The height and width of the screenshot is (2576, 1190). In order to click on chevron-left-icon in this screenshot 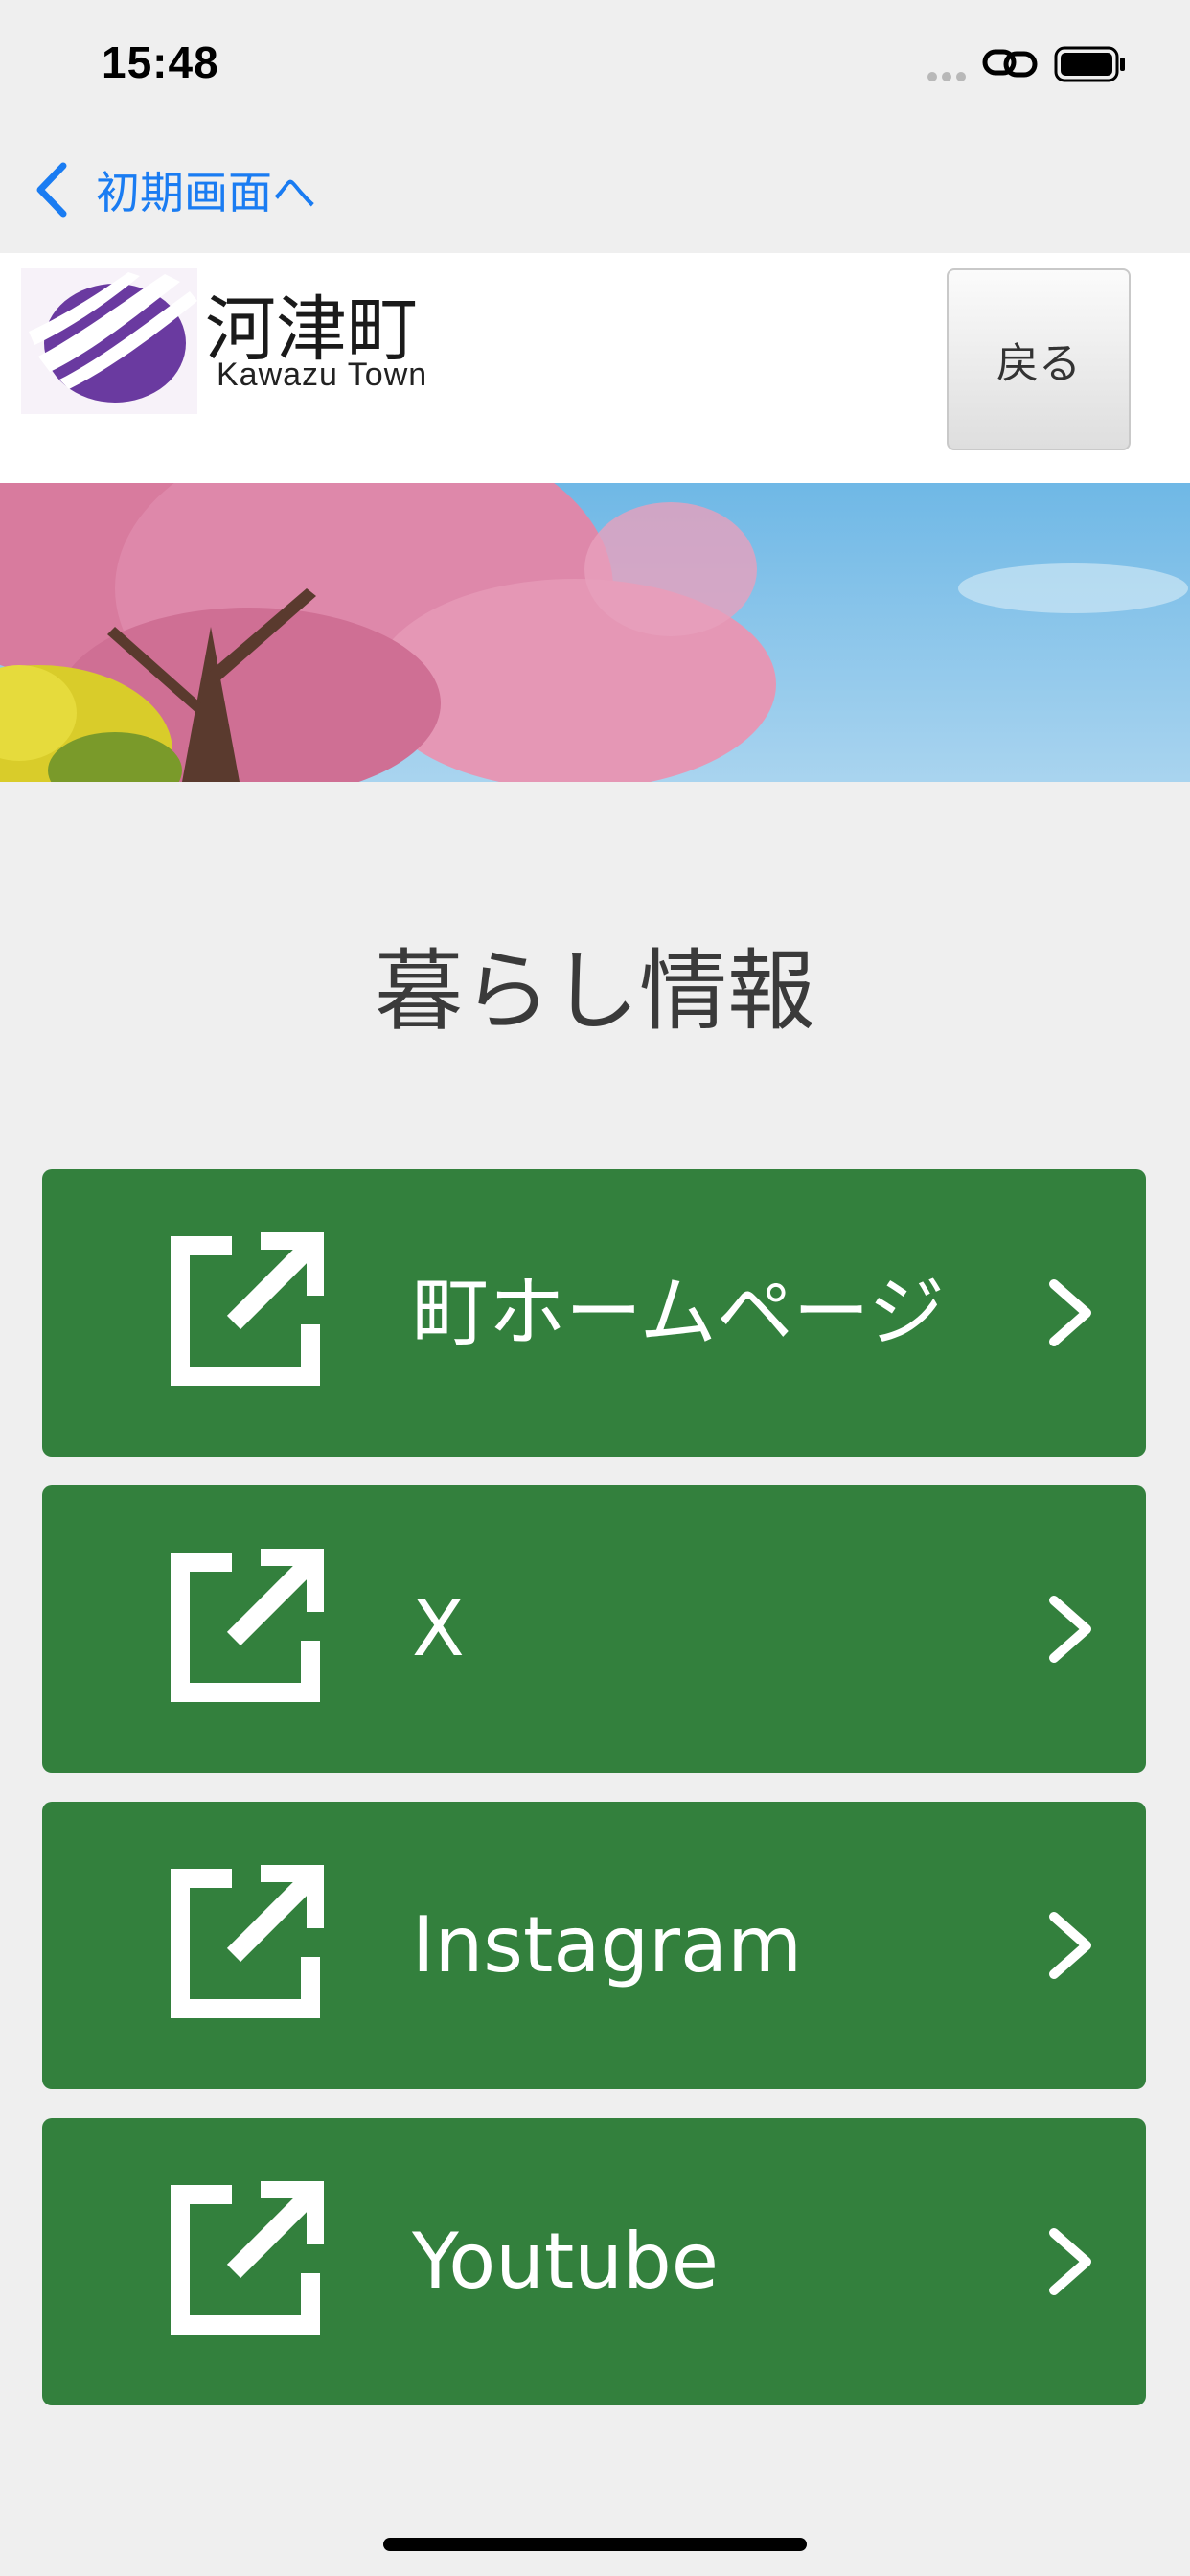, I will do `click(52, 190)`.